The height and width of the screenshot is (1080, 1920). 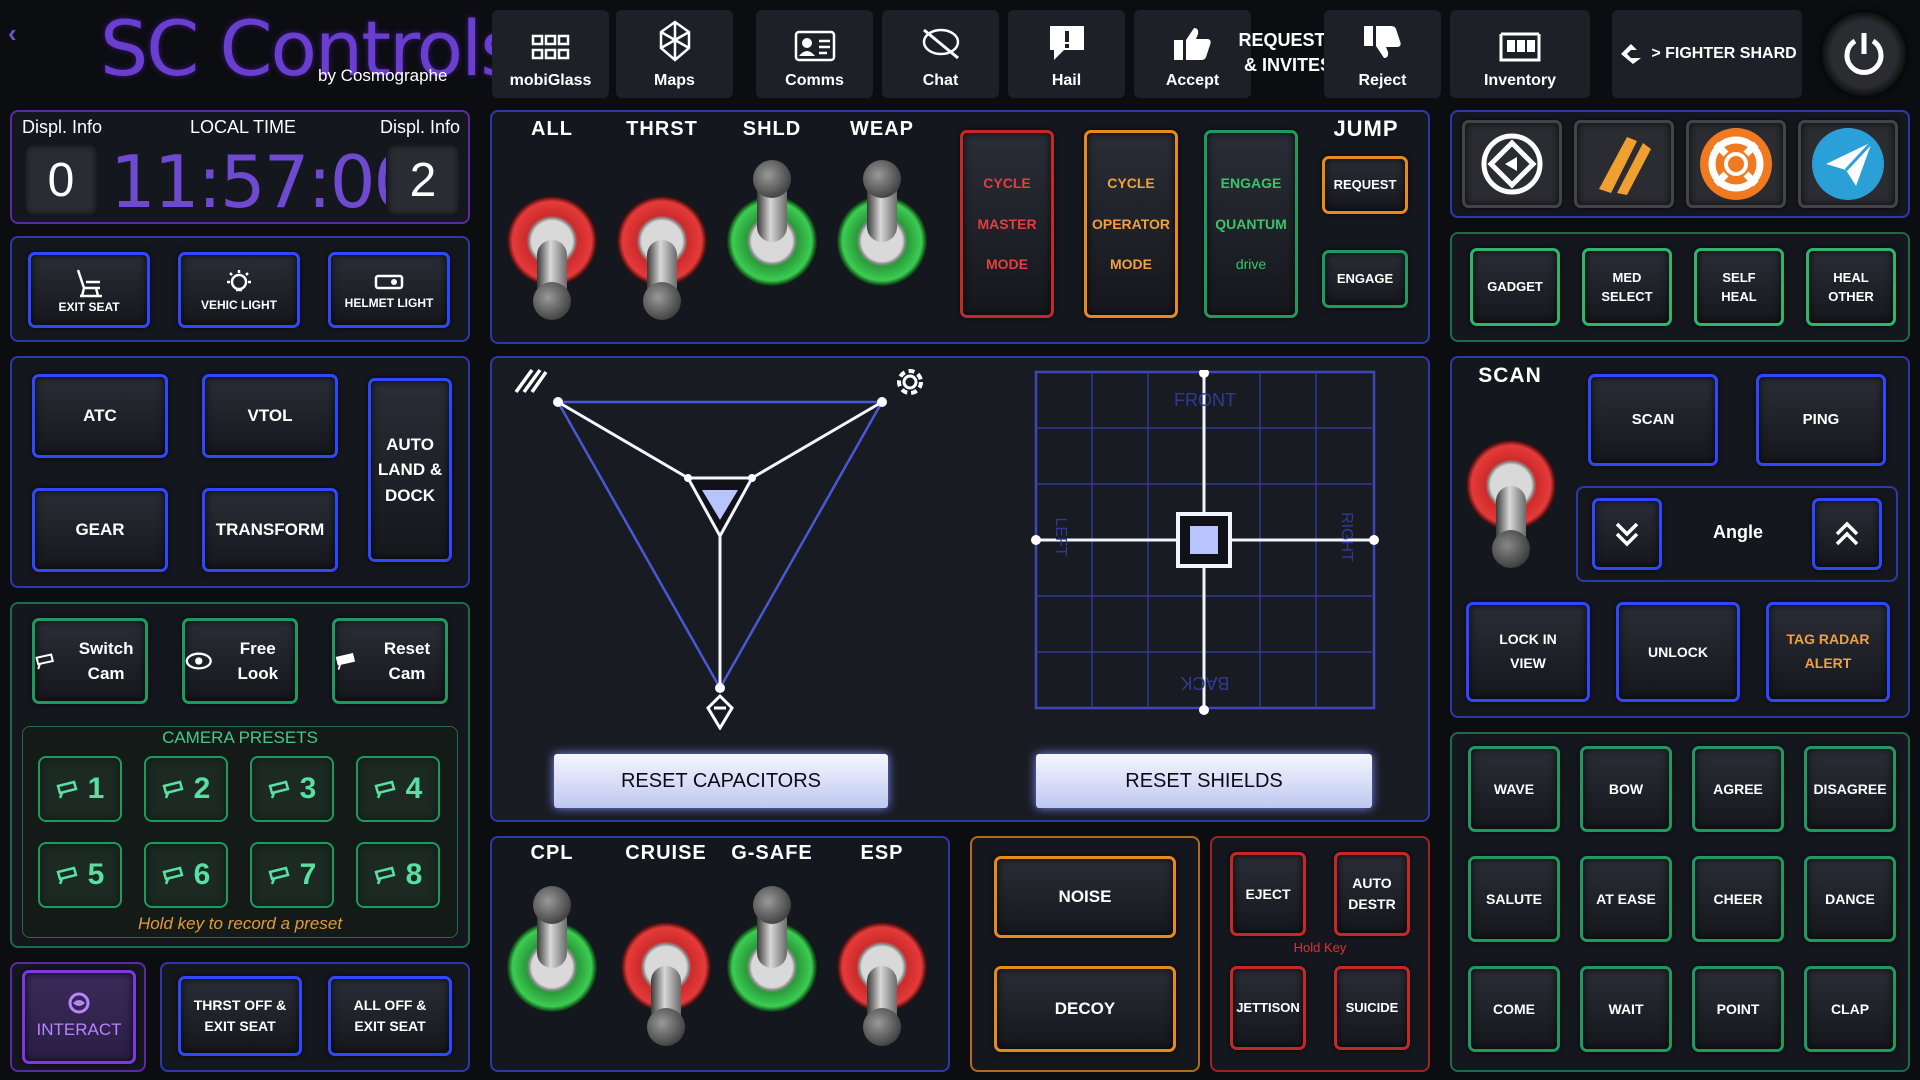 I want to click on reset-cam-button: Reset Cam, so click(x=390, y=661).